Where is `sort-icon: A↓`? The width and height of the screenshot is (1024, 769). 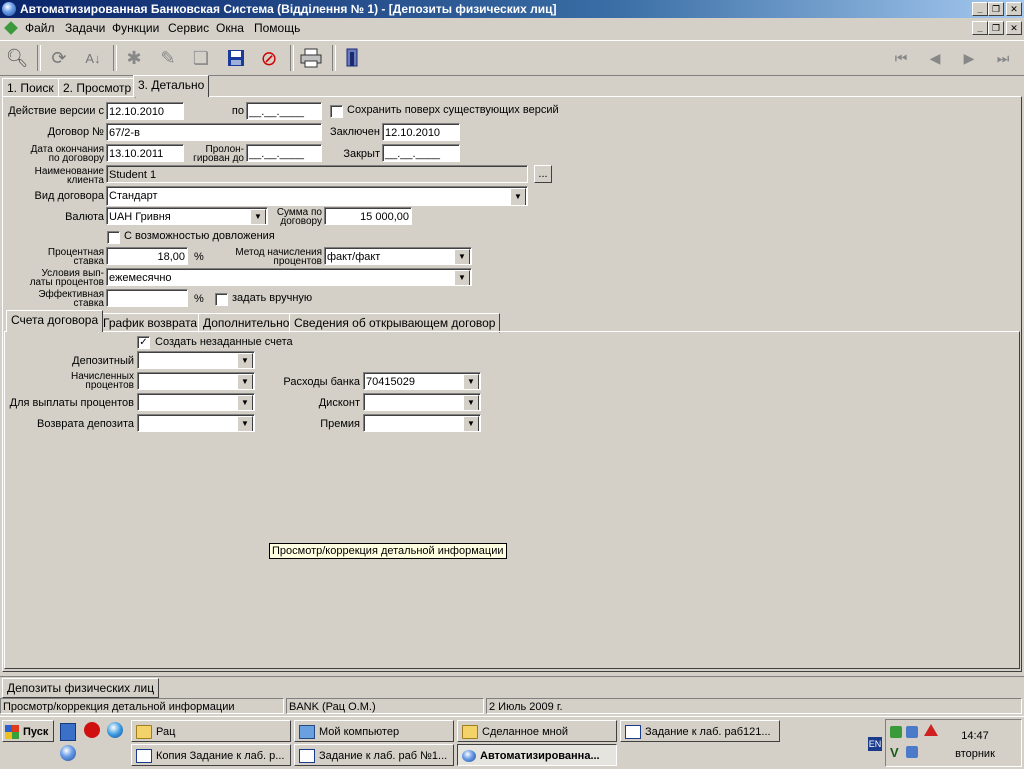
sort-icon: A↓ is located at coordinates (93, 58).